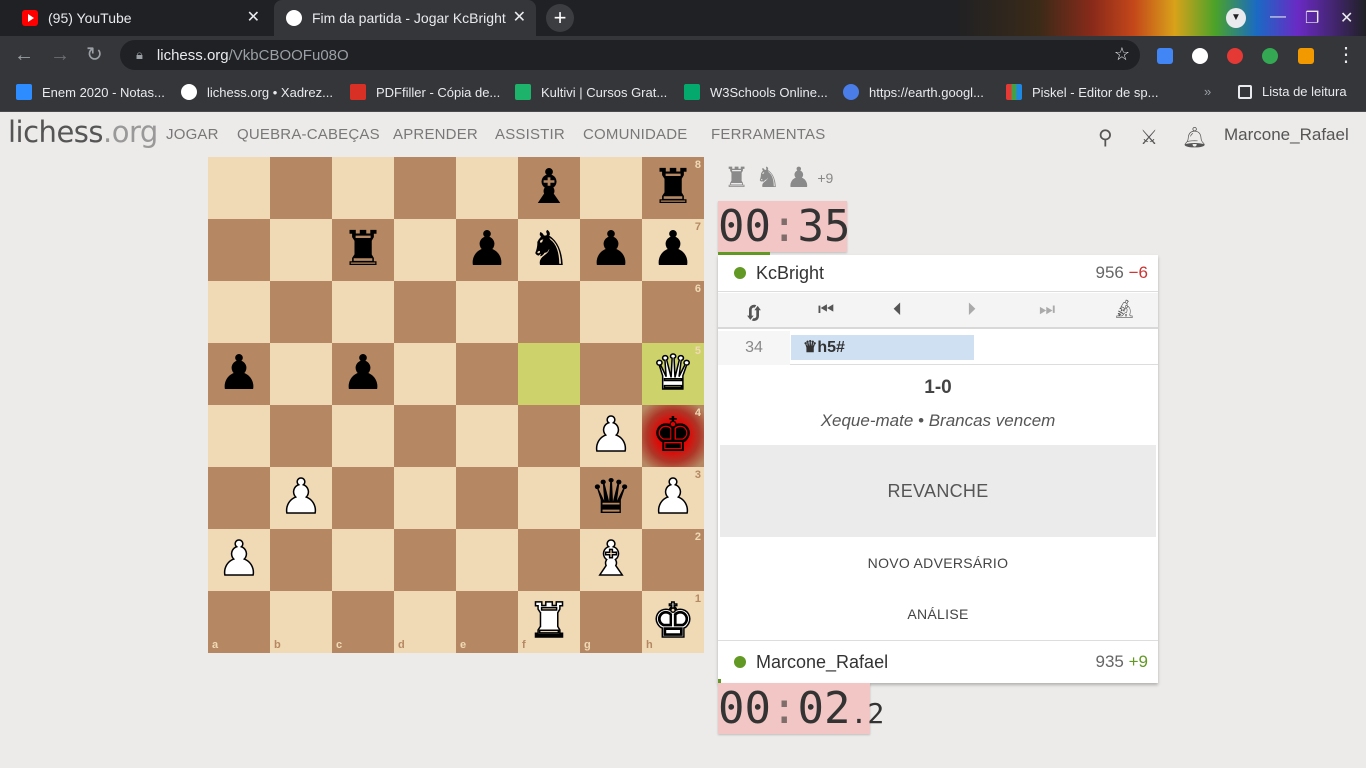  I want to click on square-e8, so click(487, 188).